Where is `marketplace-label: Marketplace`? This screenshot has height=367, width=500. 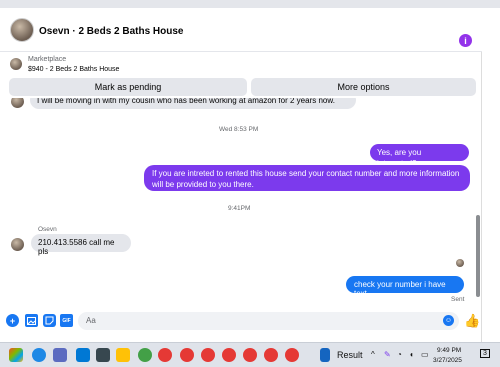 marketplace-label: Marketplace is located at coordinates (47, 59).